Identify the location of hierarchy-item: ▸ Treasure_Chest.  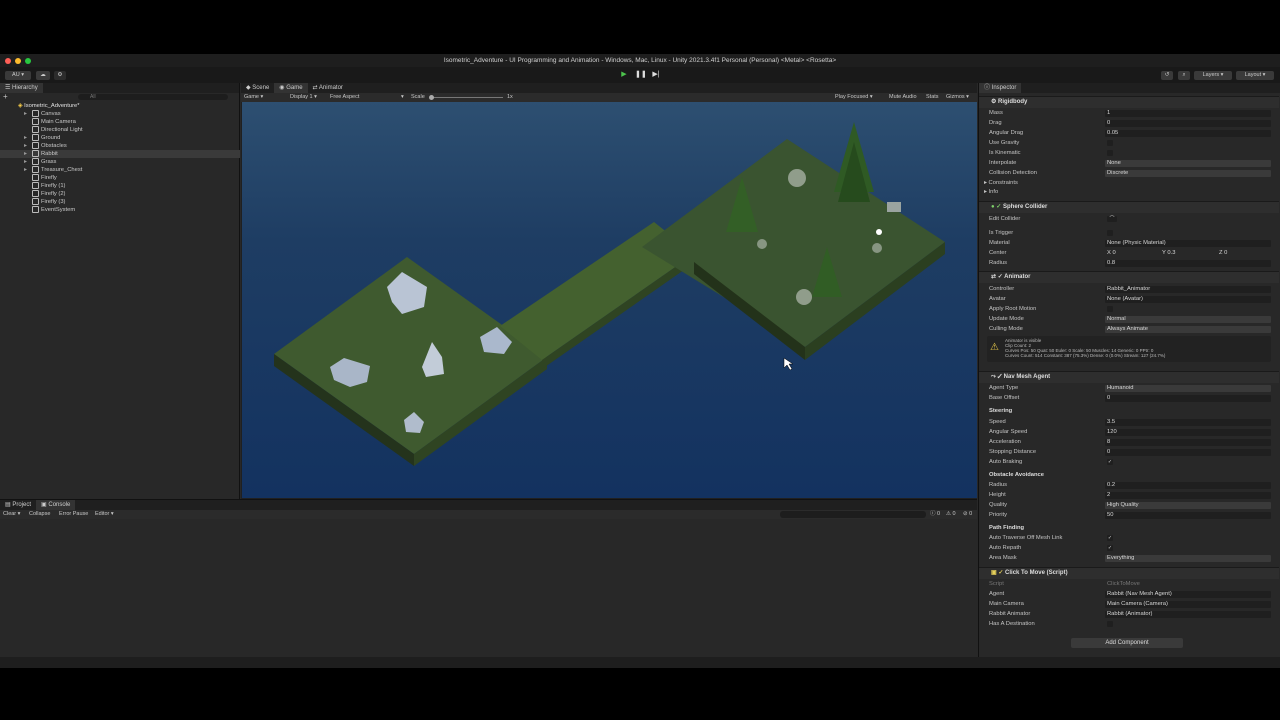
(120, 170).